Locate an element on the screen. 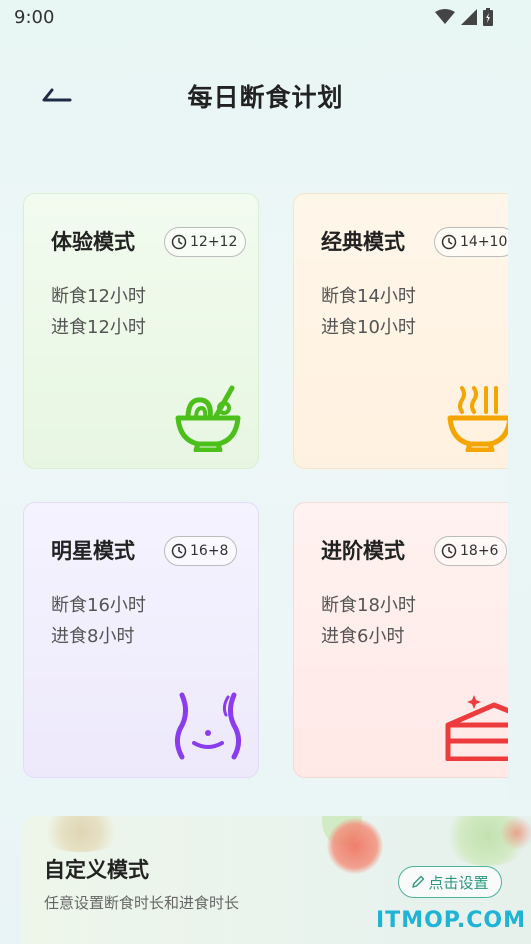  plan-title: 经典模式 is located at coordinates (363, 242).